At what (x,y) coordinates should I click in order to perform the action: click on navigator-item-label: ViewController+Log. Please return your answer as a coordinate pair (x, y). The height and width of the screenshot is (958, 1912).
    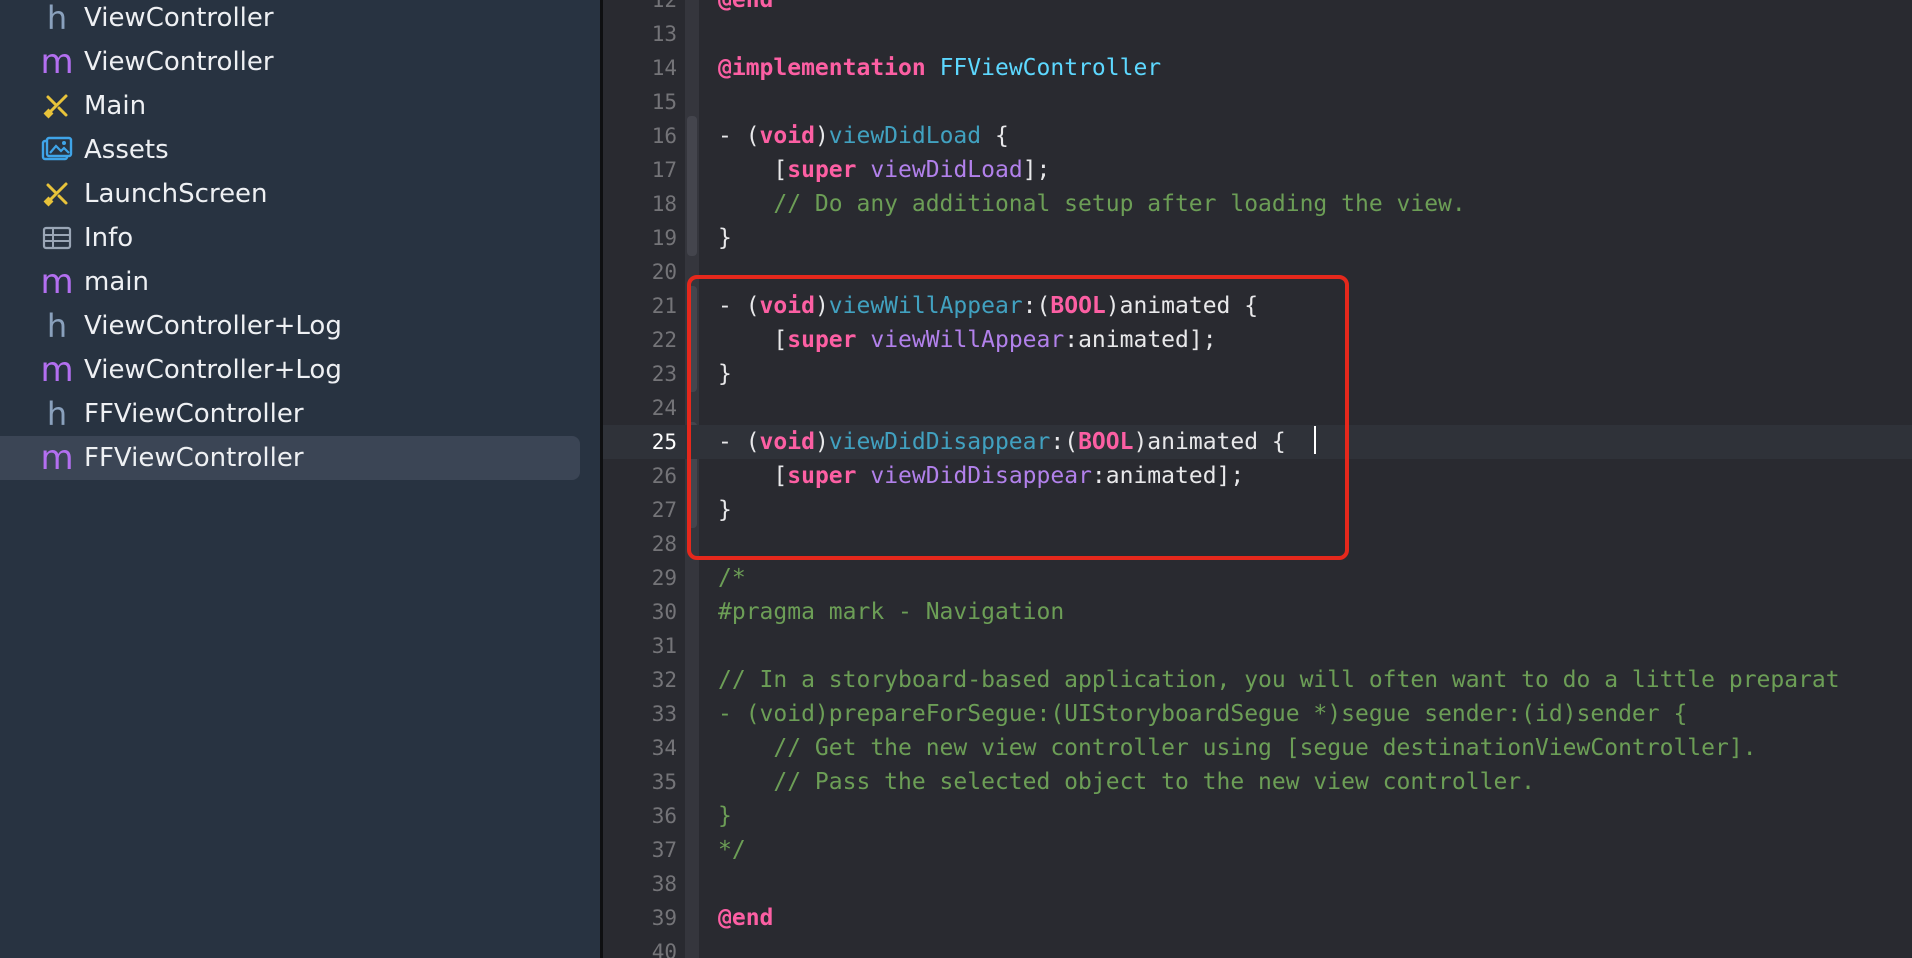
    Looking at the image, I should click on (213, 370).